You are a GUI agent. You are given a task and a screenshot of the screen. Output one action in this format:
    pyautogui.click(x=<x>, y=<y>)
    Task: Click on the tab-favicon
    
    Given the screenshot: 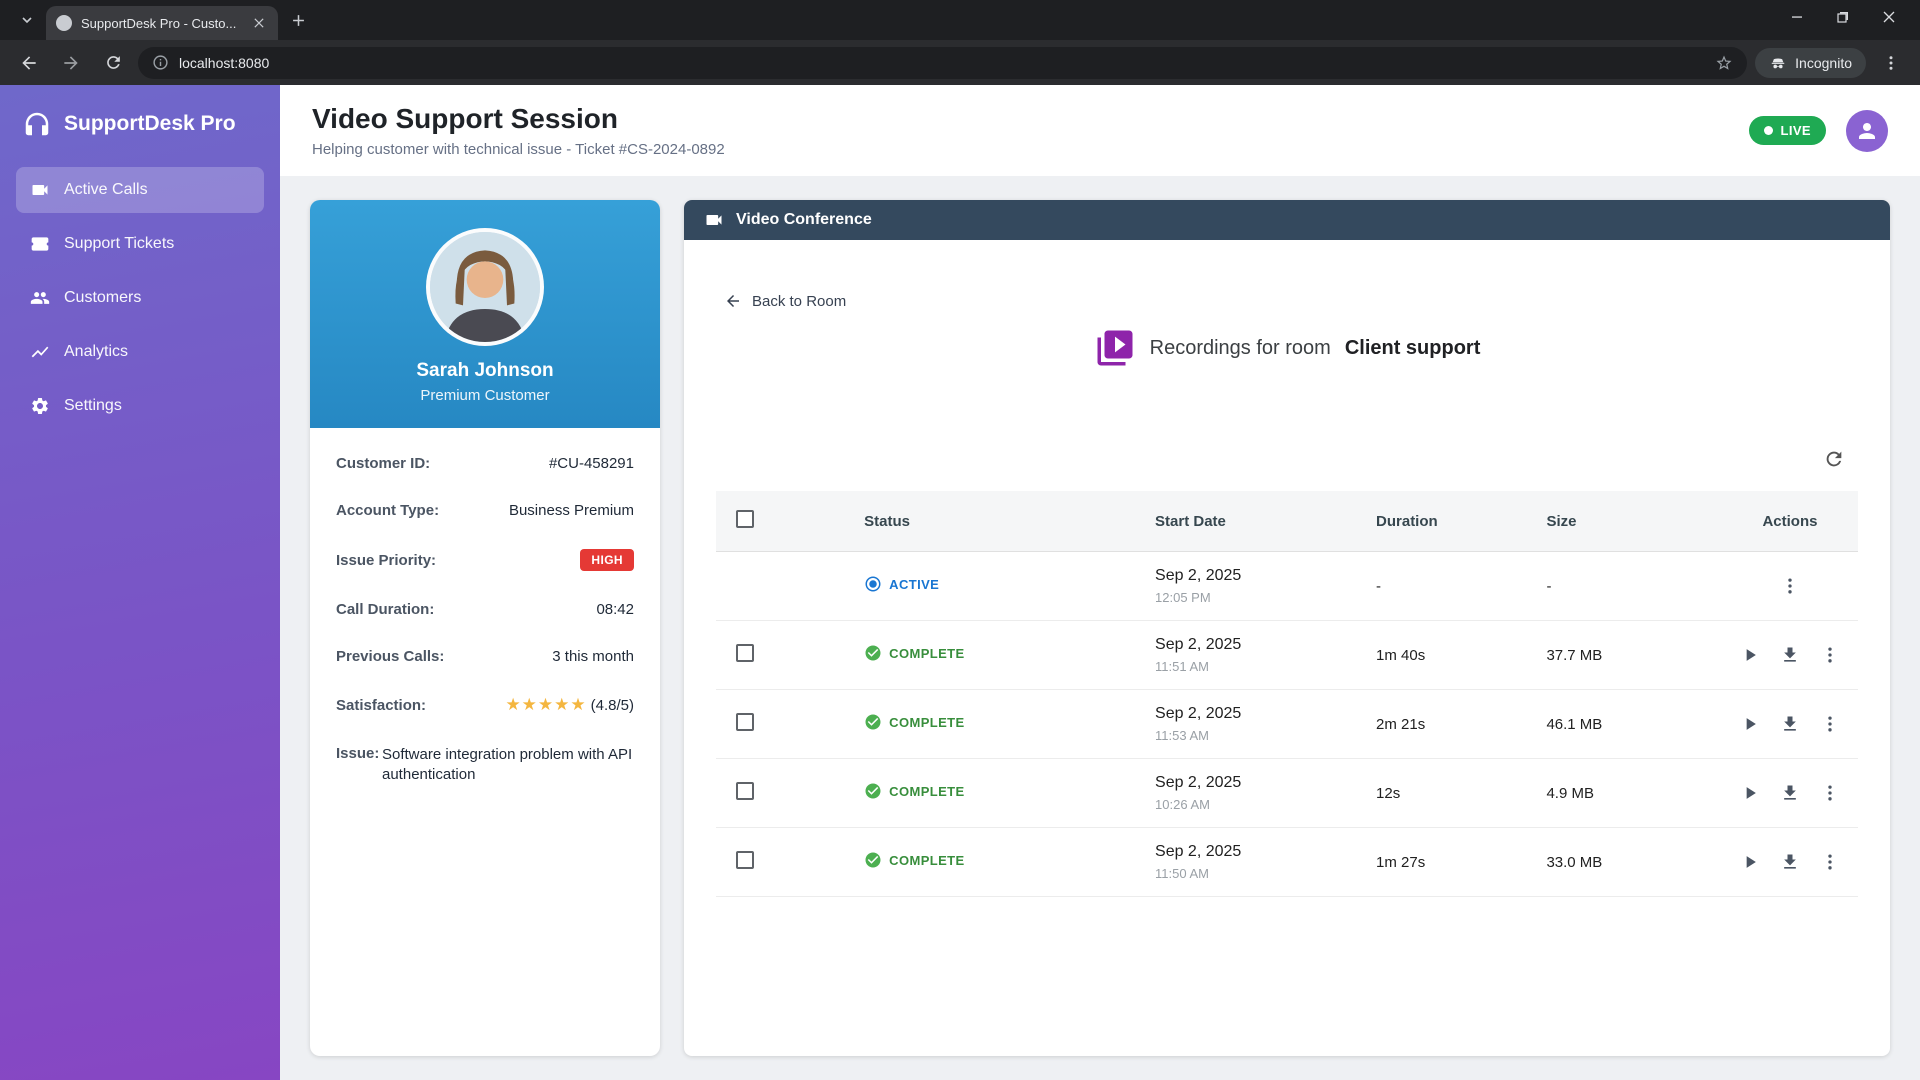 What is the action you would take?
    pyautogui.click(x=64, y=23)
    